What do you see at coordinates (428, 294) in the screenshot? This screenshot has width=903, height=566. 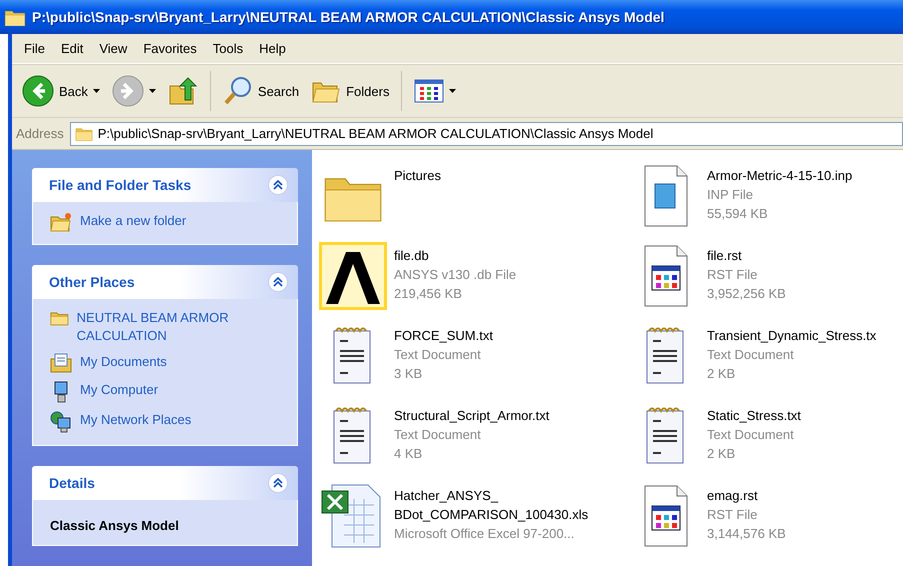 I see `file-size: 219,456 KB` at bounding box center [428, 294].